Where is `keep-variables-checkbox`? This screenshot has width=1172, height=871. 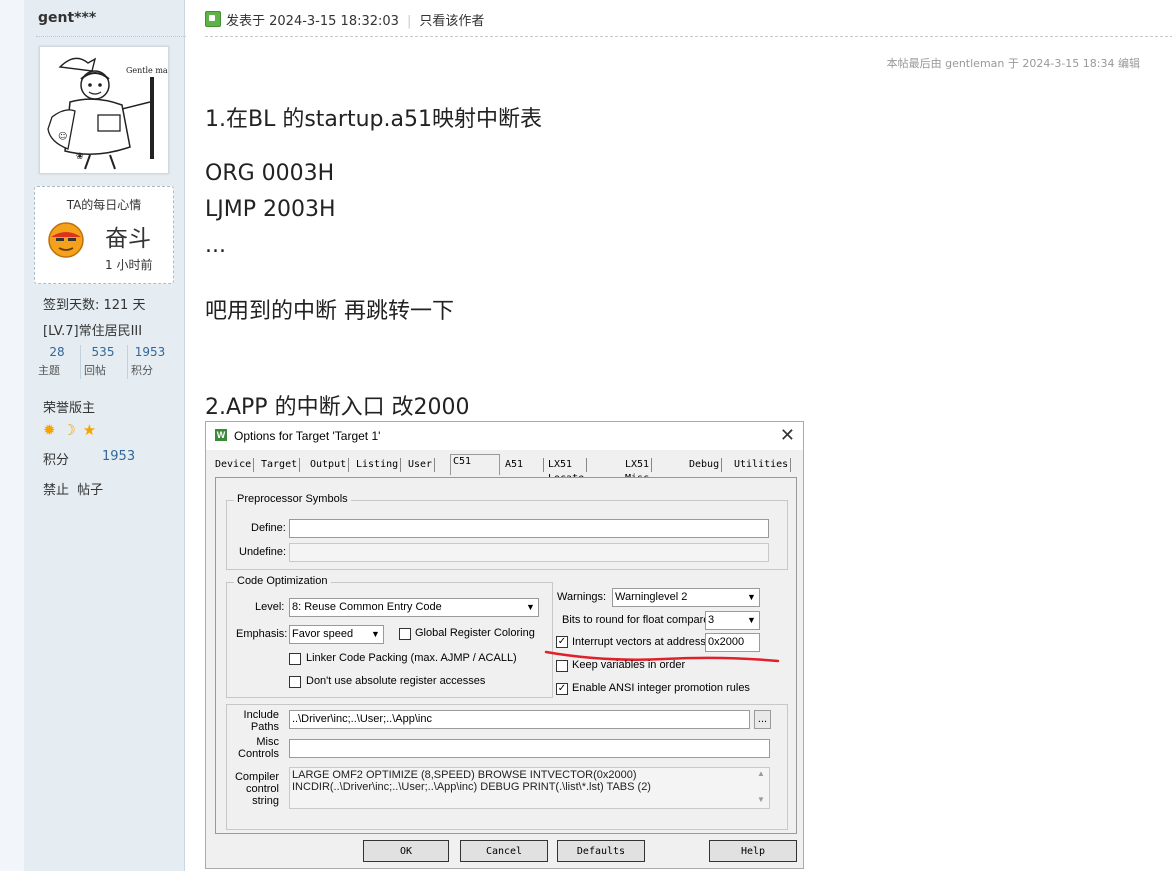 keep-variables-checkbox is located at coordinates (562, 666).